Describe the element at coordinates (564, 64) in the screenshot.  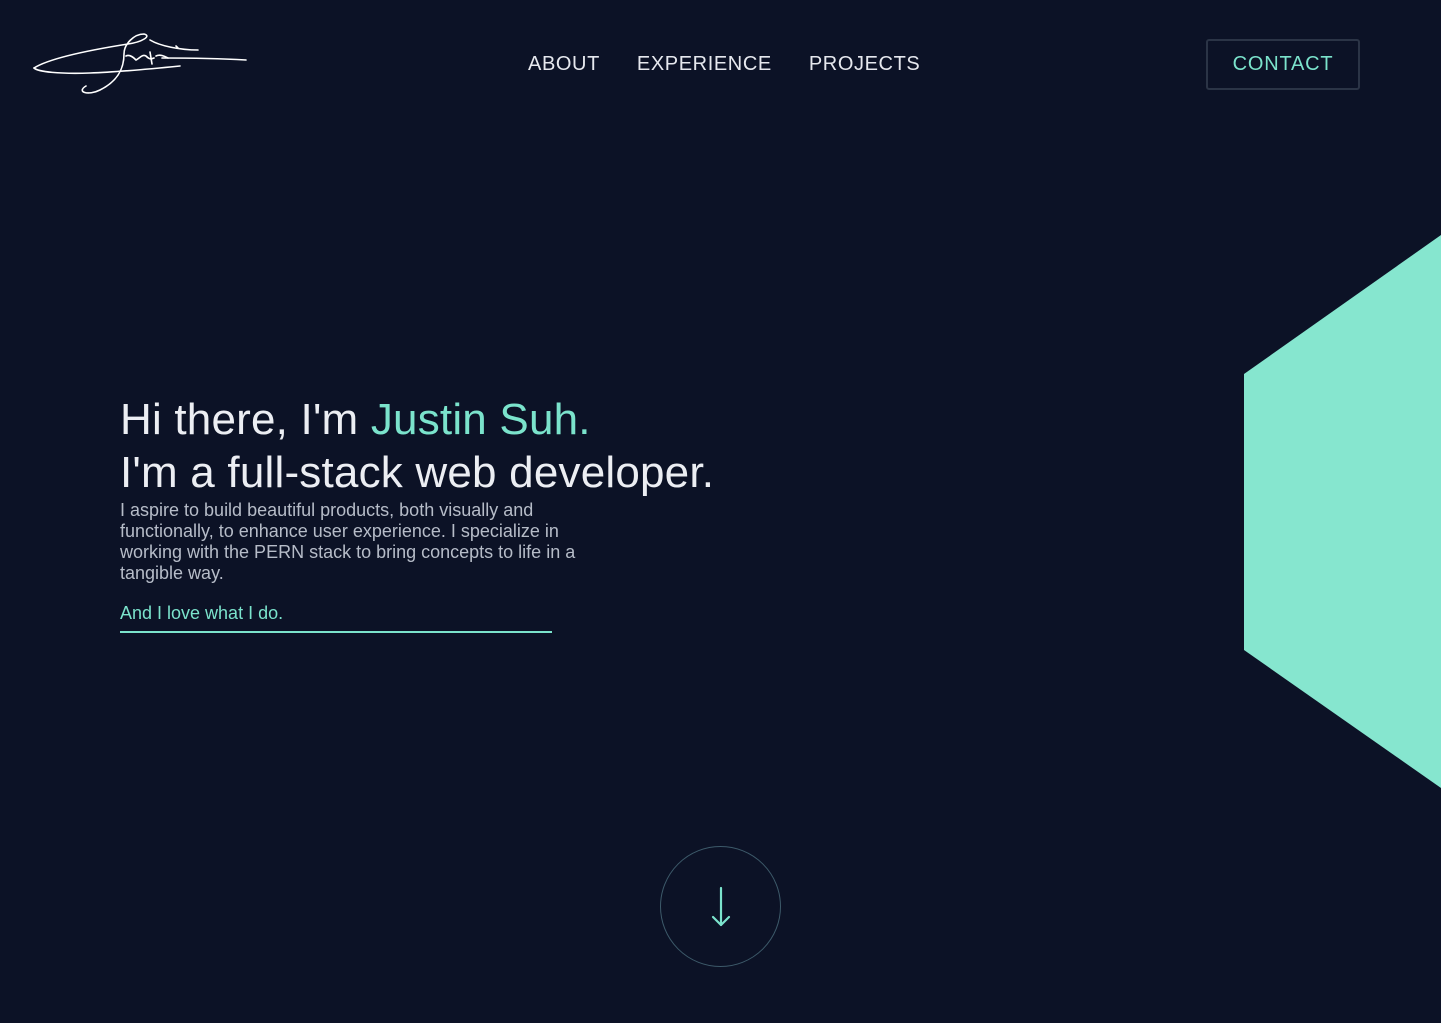
I see `nav-link-about: ABOUT` at that location.